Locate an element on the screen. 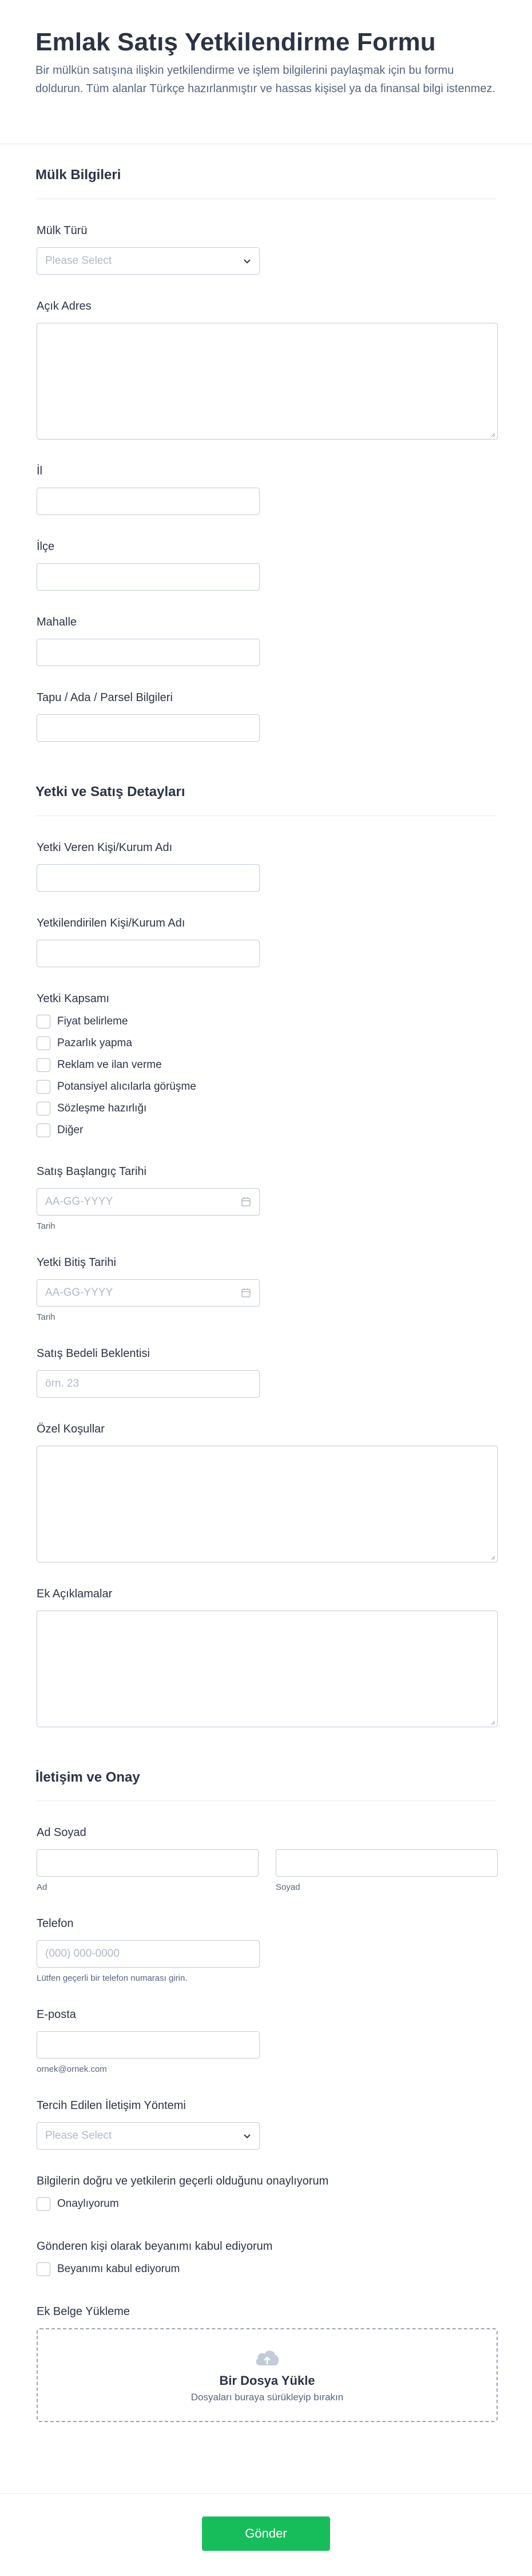  phone-input: (000) 000-0000 is located at coordinates (148, 1954).